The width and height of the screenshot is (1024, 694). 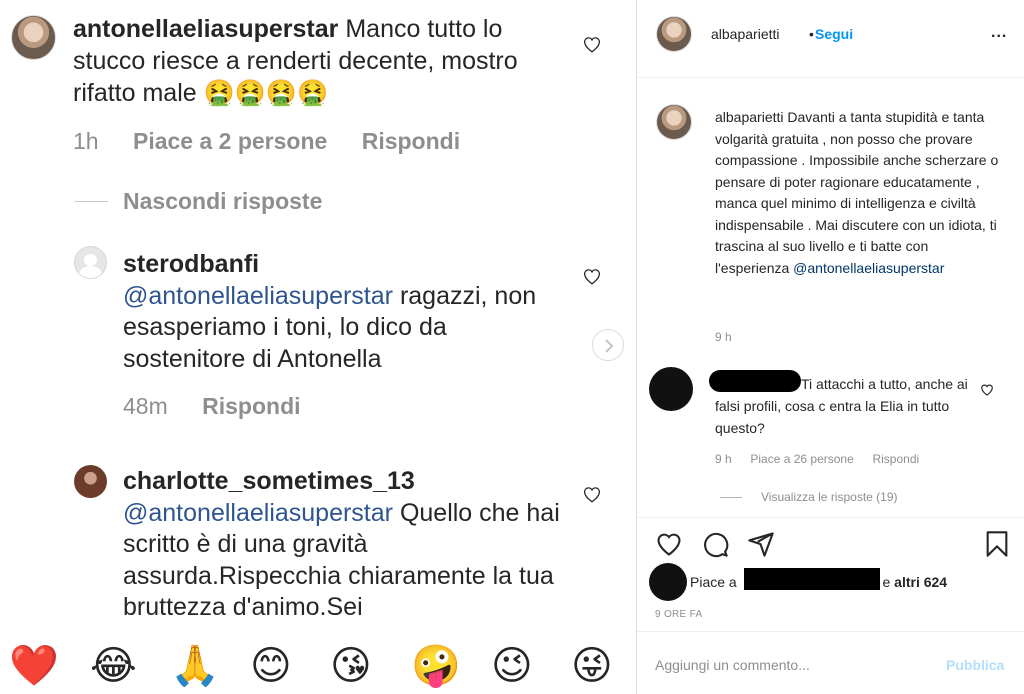 I want to click on comment-likes: Piace a 26 persone, so click(x=801, y=459).